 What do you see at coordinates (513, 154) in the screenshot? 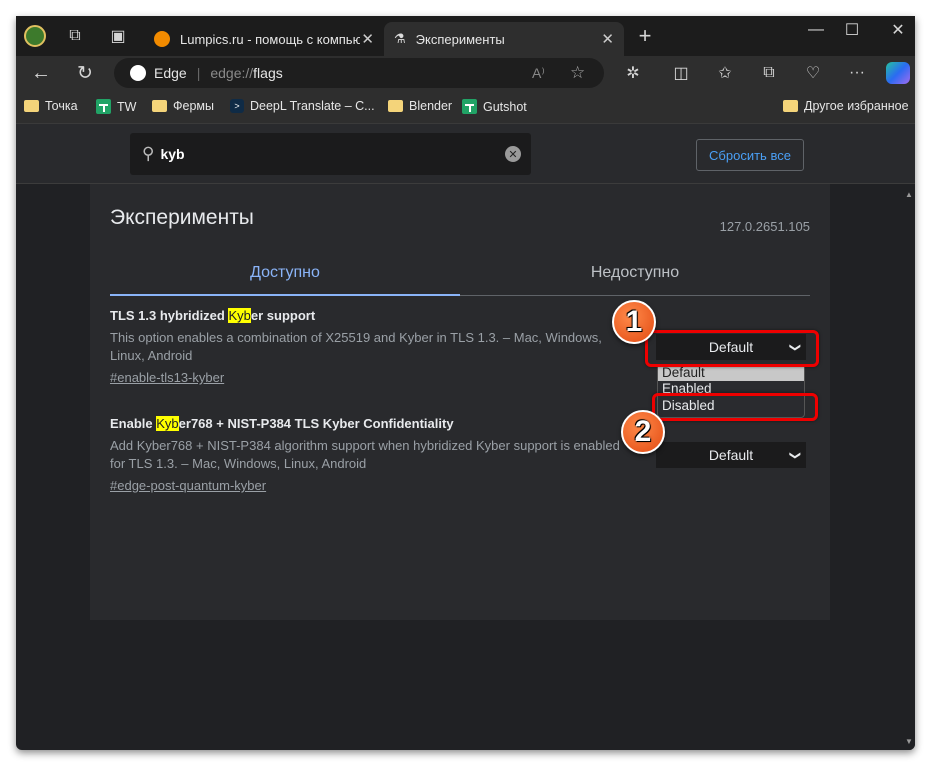
I see `clear-search-icon: ✕` at bounding box center [513, 154].